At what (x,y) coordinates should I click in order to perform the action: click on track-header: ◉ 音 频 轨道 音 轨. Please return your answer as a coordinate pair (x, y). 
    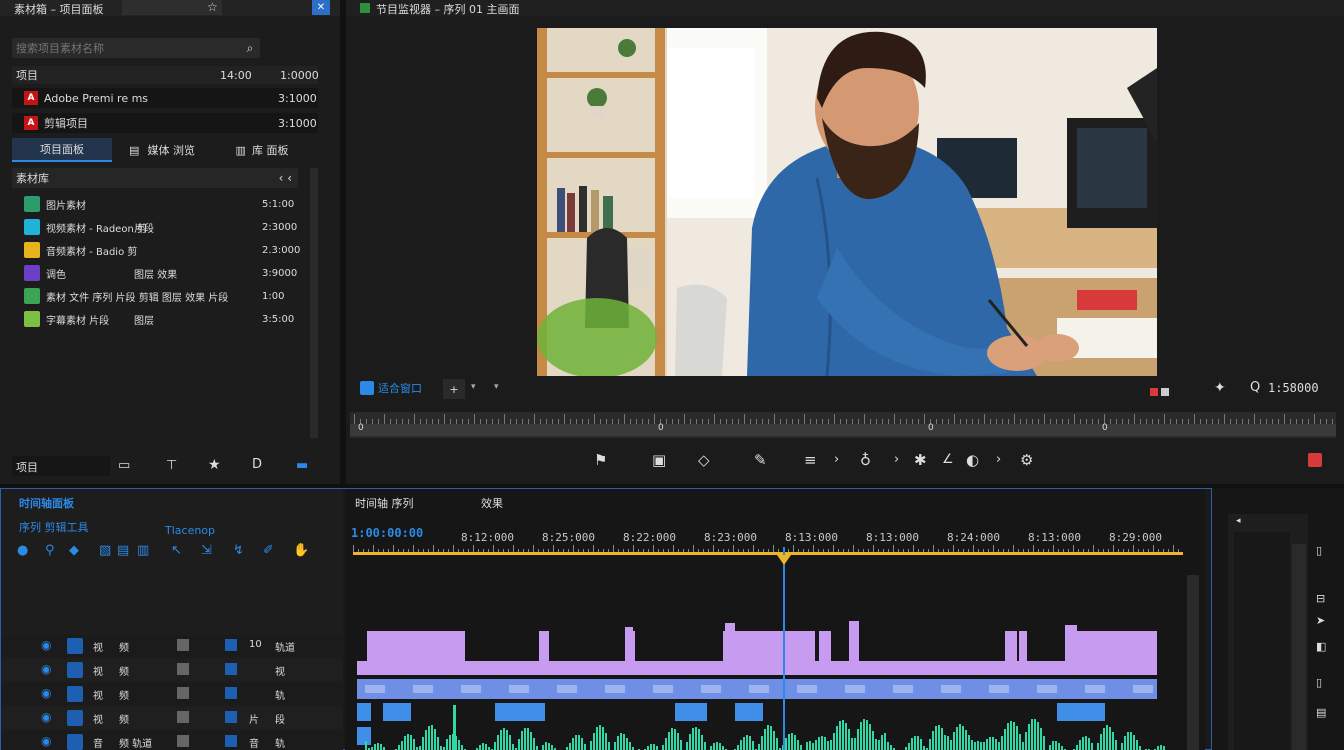
    Looking at the image, I should click on (172, 740).